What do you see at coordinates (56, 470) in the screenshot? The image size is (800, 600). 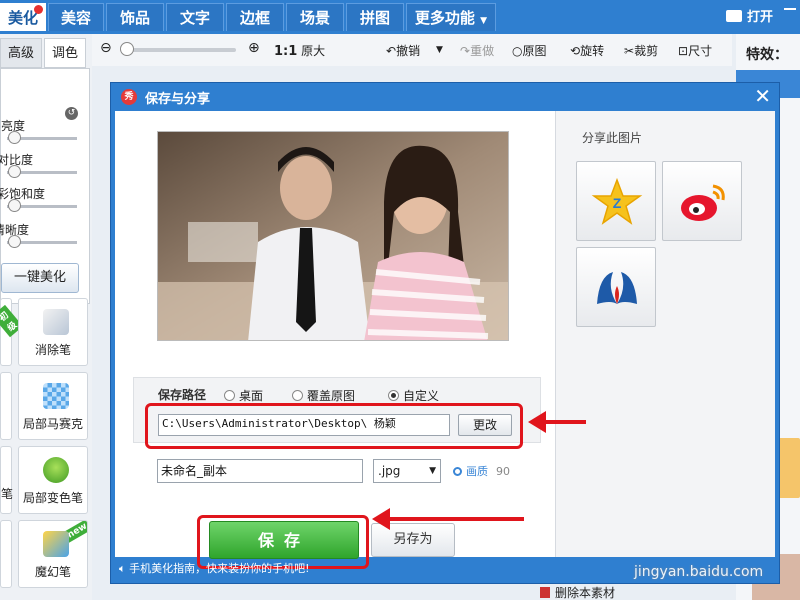 I see `color-bucket-icon` at bounding box center [56, 470].